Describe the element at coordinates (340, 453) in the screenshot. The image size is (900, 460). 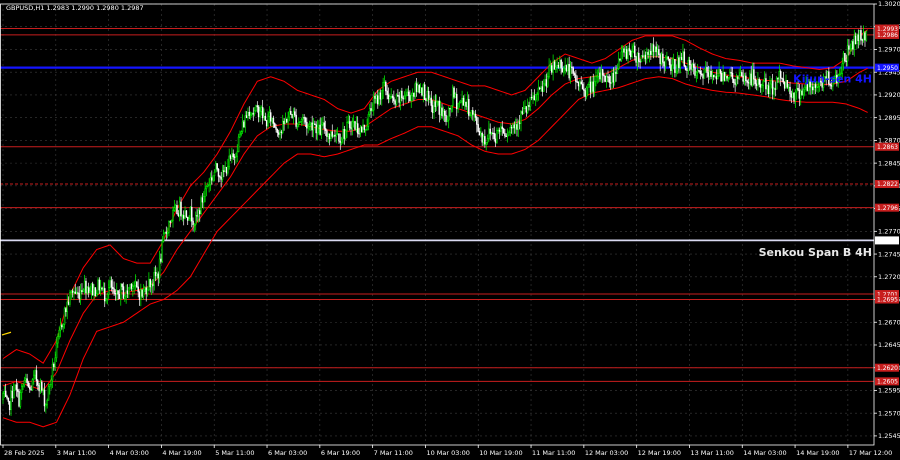
I see `x-tick-label: 6 Mar 19:00` at that location.